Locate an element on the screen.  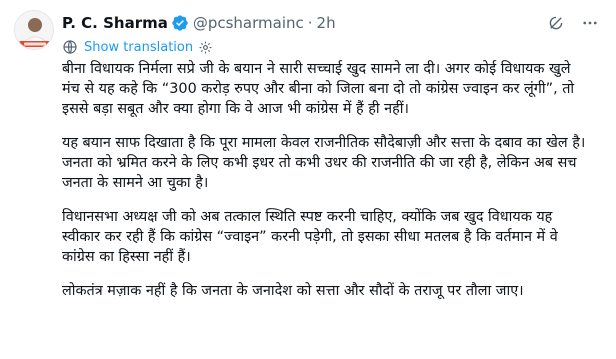
tweet-header: P. C. Sharma @pcsharmainc · 2h is located at coordinates (331, 23).